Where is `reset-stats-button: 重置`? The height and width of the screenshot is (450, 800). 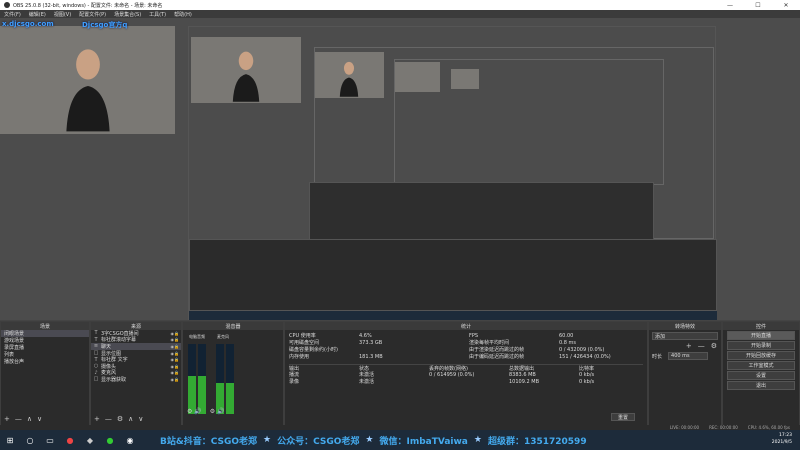
reset-stats-button: 重置 is located at coordinates (623, 417).